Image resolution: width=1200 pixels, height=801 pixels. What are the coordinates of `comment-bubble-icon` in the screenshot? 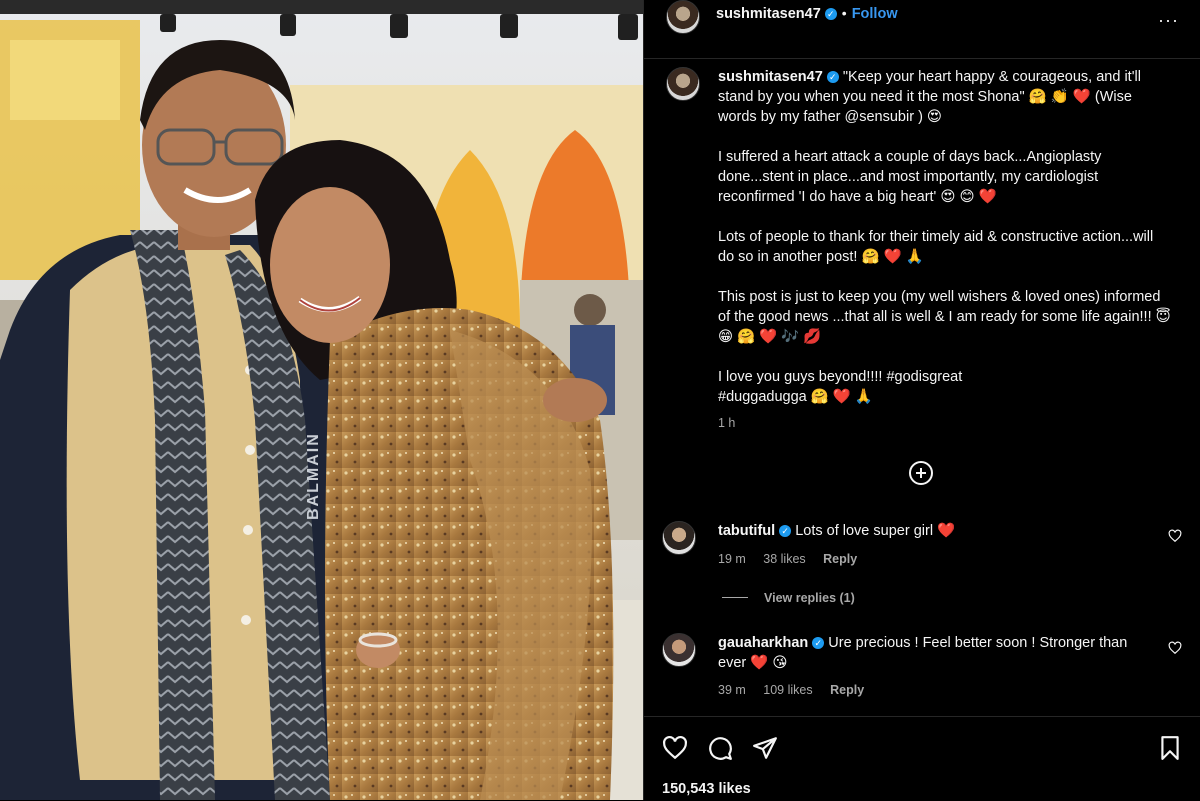 It's located at (720, 748).